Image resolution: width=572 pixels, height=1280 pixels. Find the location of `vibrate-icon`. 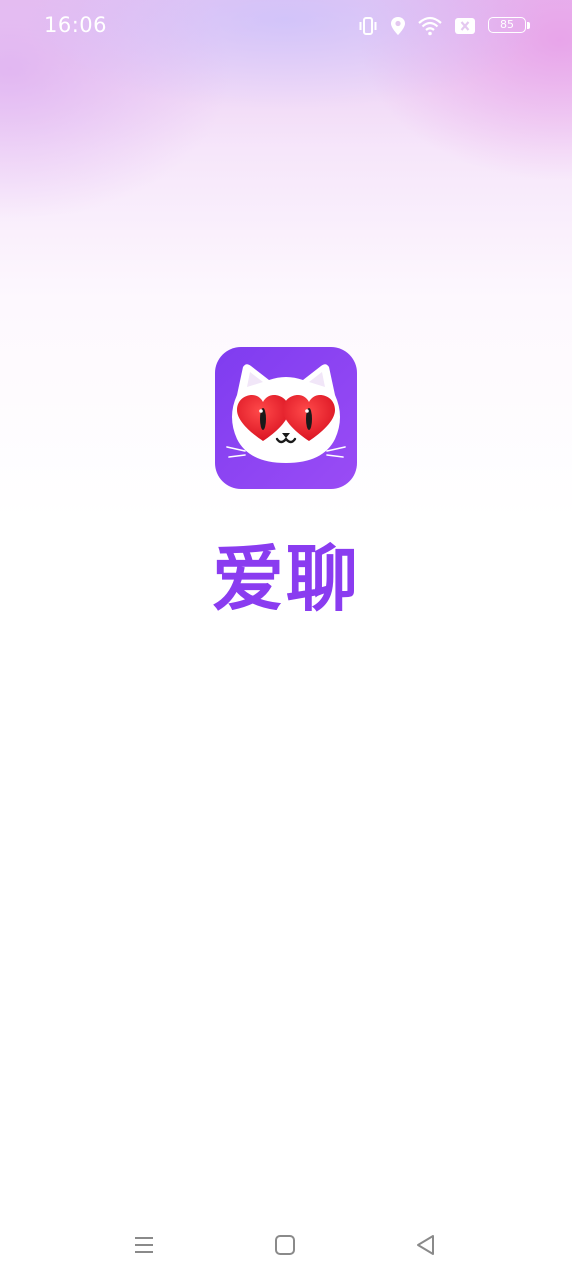

vibrate-icon is located at coordinates (368, 26).